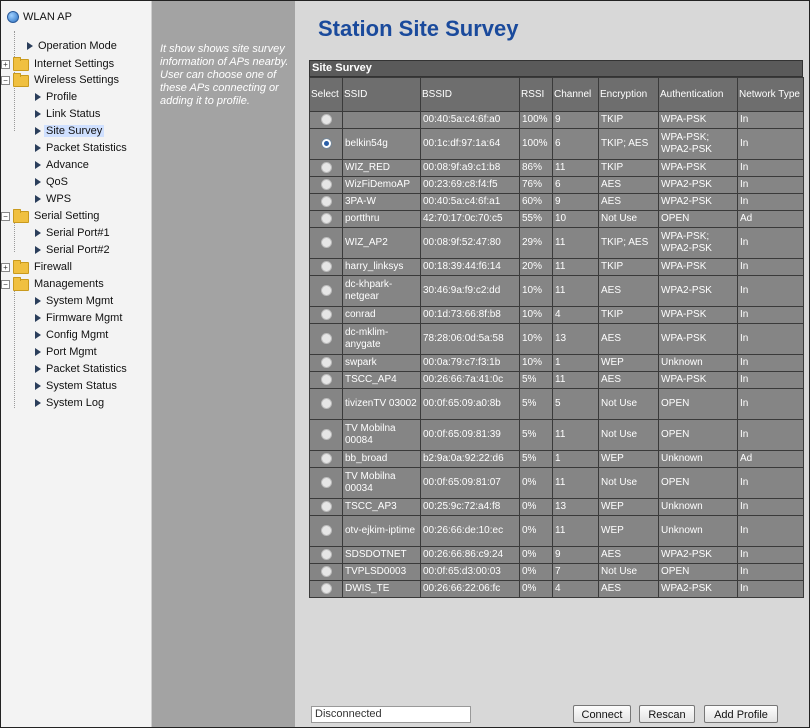  Describe the element at coordinates (741, 714) in the screenshot. I see `add-profile-button: Add Profile` at that location.